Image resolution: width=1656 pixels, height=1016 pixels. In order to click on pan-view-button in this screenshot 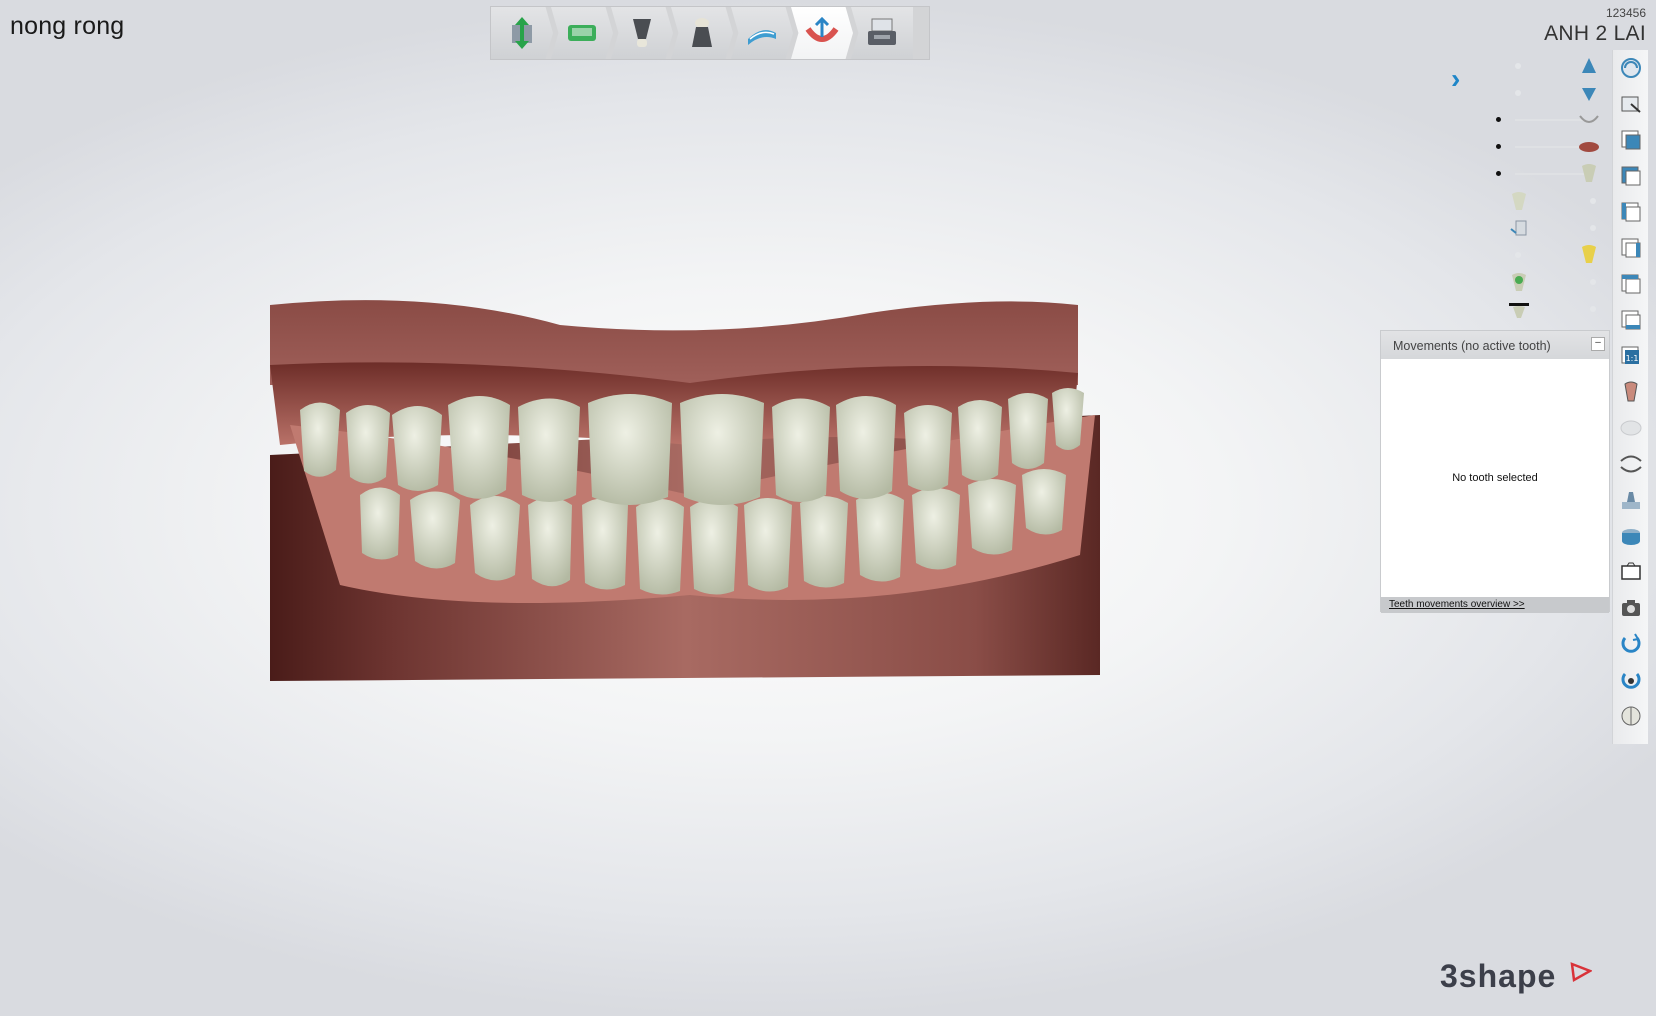, I will do `click(1631, 104)`.